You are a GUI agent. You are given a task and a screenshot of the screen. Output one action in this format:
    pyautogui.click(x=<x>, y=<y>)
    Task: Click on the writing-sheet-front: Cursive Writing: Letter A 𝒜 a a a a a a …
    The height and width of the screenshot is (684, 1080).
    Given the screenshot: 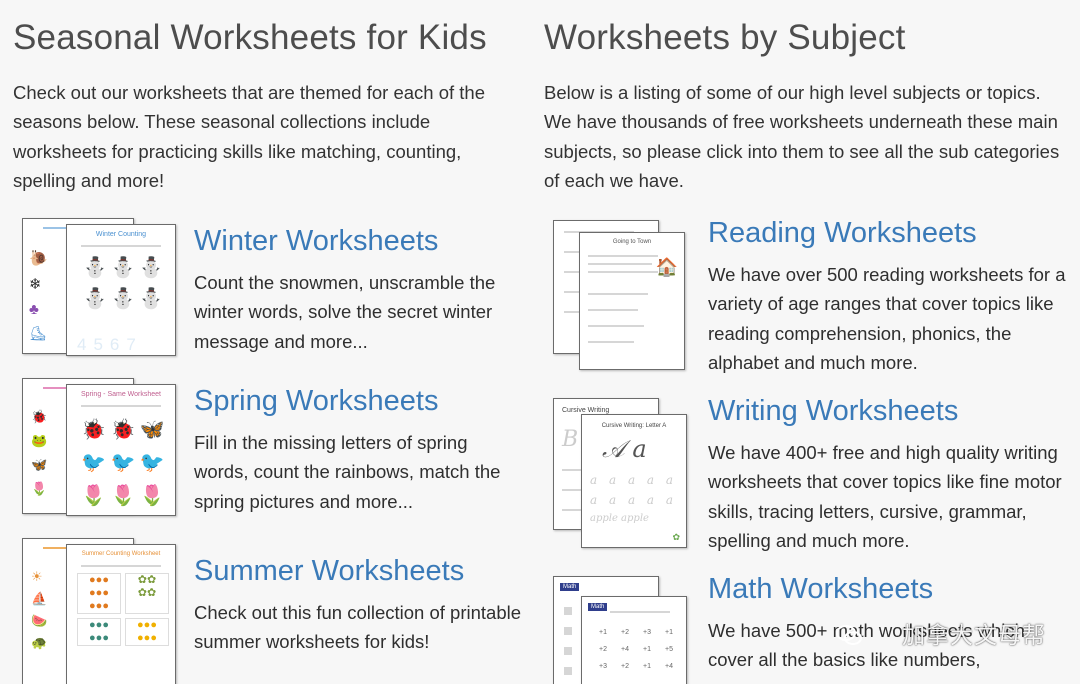 What is the action you would take?
    pyautogui.click(x=634, y=481)
    